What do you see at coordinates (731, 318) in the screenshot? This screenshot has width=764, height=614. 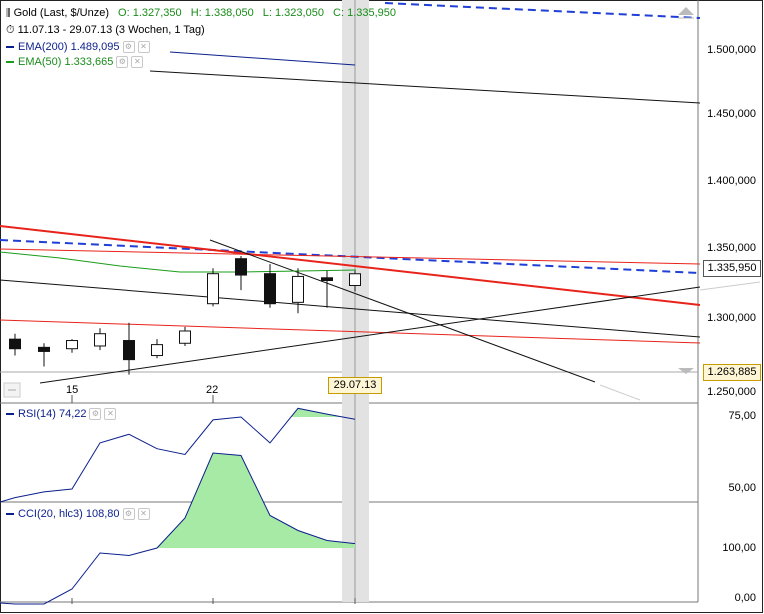 I see `price-tick-1300: 1.300,000` at bounding box center [731, 318].